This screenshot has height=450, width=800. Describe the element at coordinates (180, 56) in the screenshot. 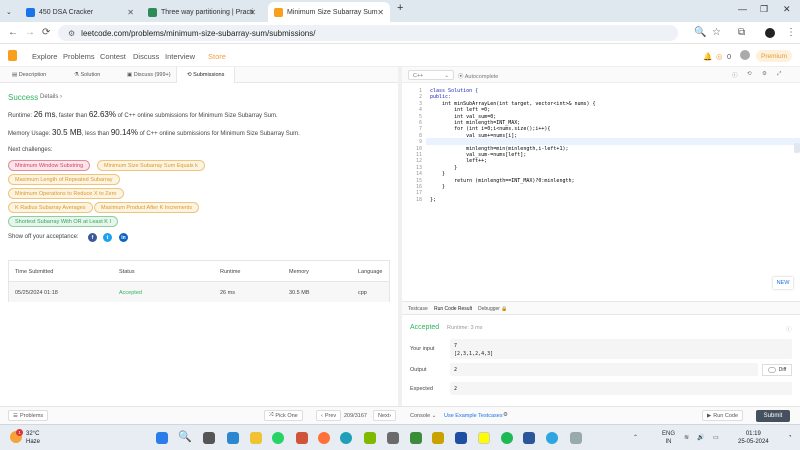

I see `nav-interview: Interview` at that location.